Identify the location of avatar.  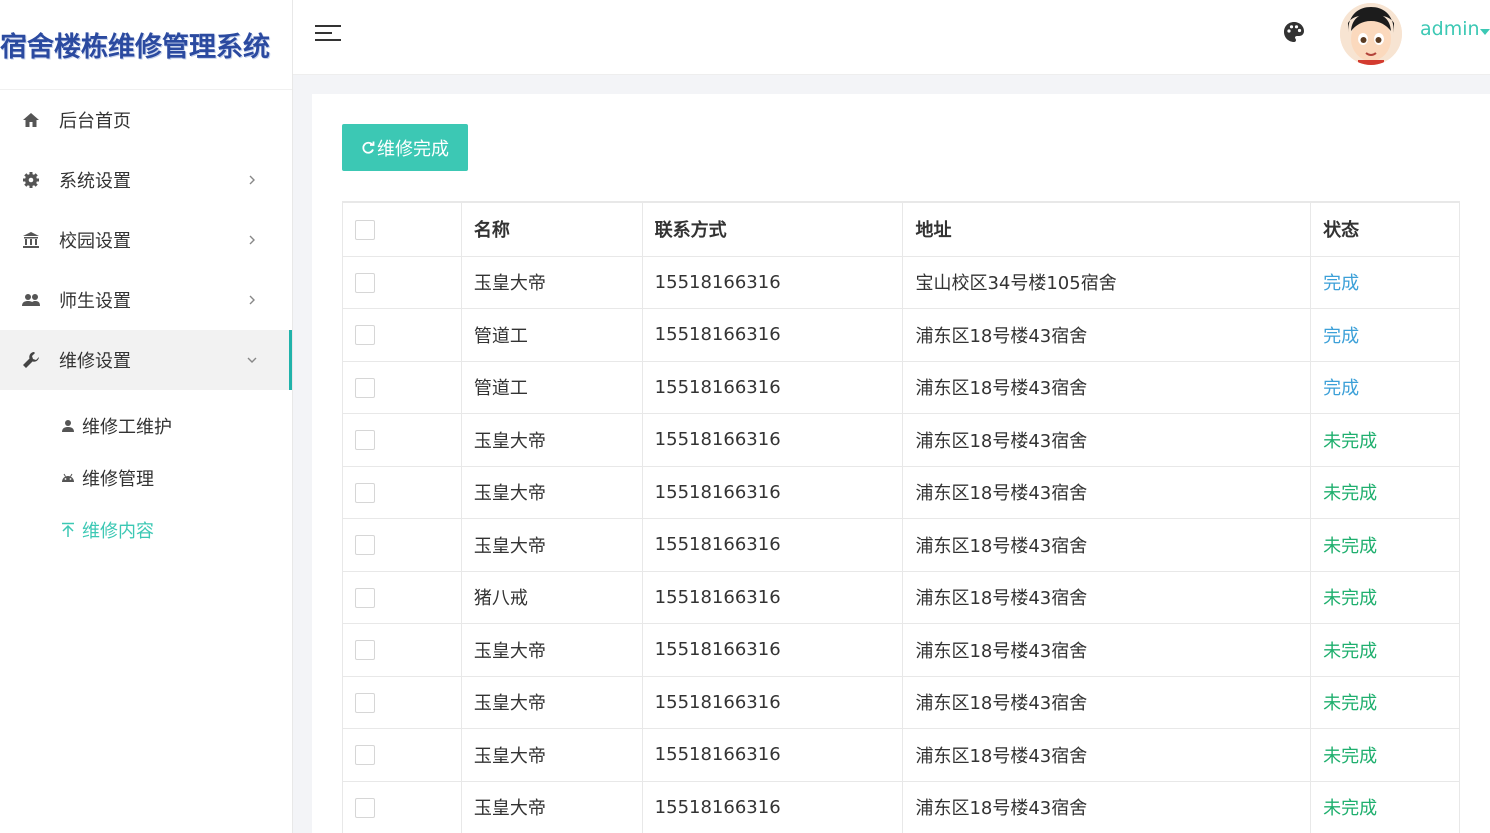
(1371, 34).